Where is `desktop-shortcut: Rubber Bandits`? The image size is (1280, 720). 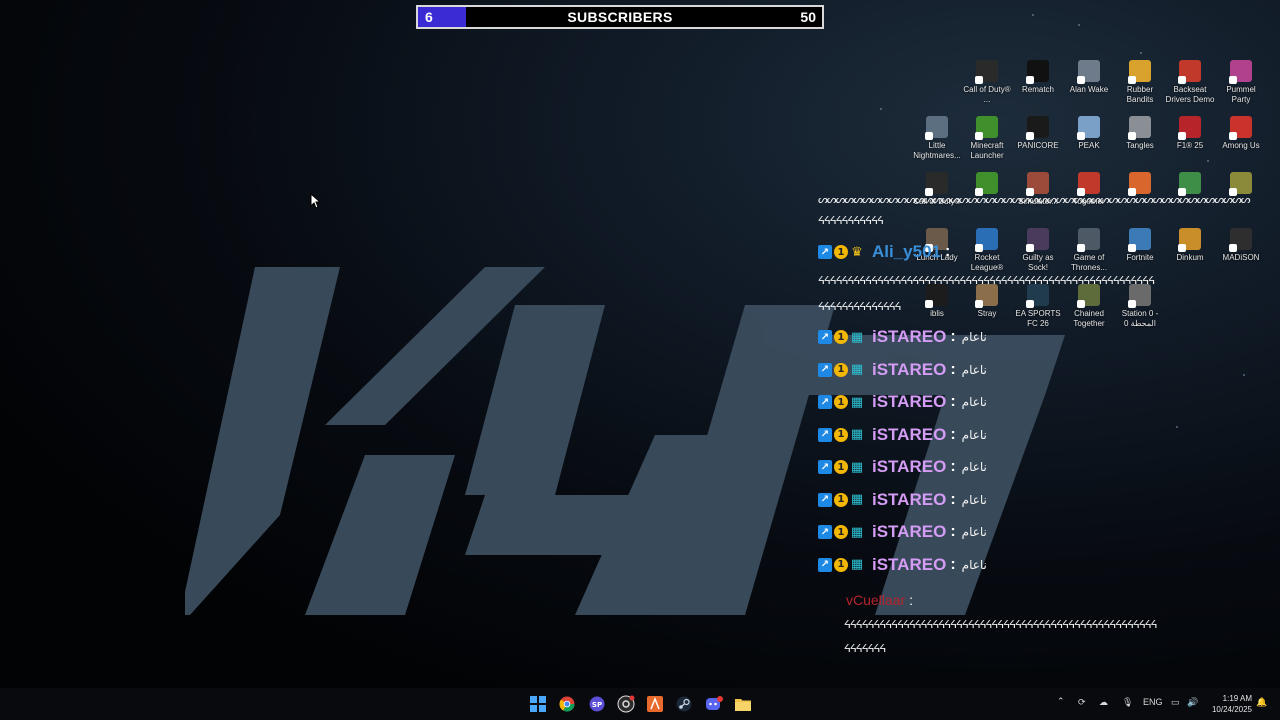 desktop-shortcut: Rubber Bandits is located at coordinates (1140, 82).